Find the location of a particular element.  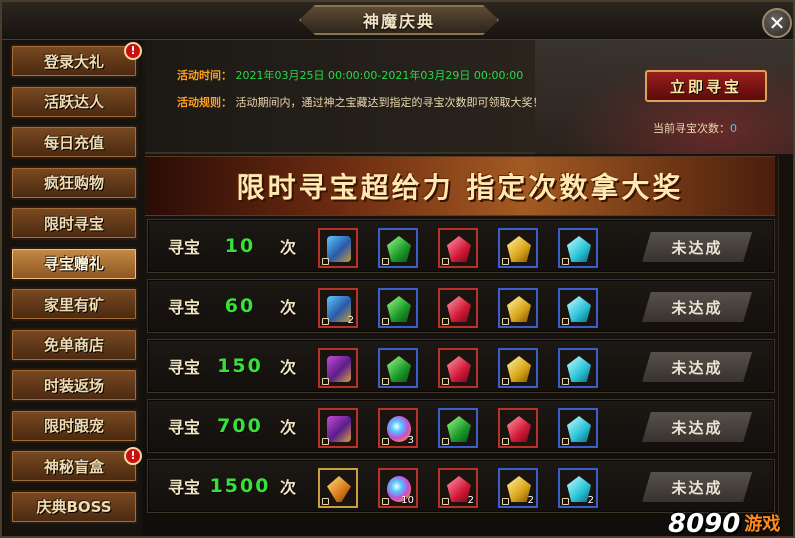

sidebar-item: 疯狂购物 is located at coordinates (74, 182).